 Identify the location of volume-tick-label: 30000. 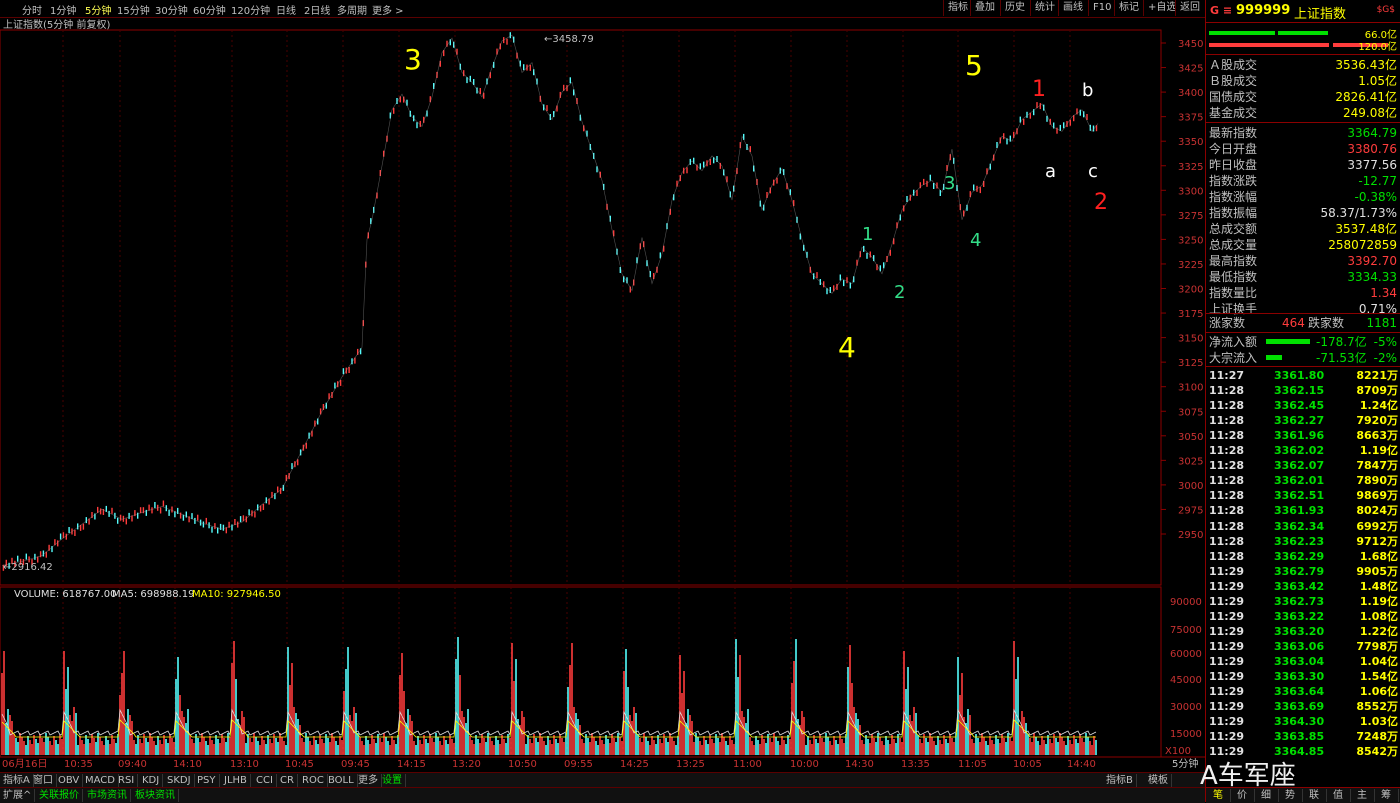
(1186, 707).